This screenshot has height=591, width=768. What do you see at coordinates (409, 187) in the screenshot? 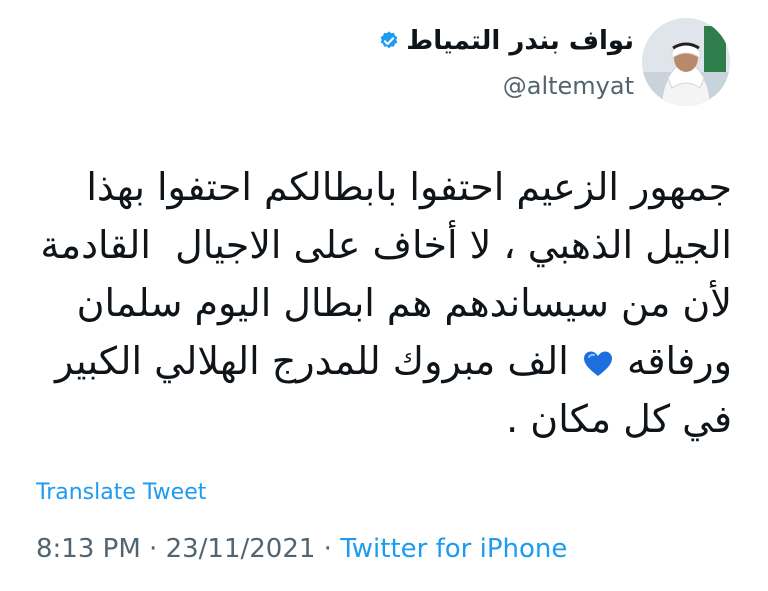
I see `tweet-line: جمهور الزعيم احتفوا بابطالكم احتفوا بهذا` at bounding box center [409, 187].